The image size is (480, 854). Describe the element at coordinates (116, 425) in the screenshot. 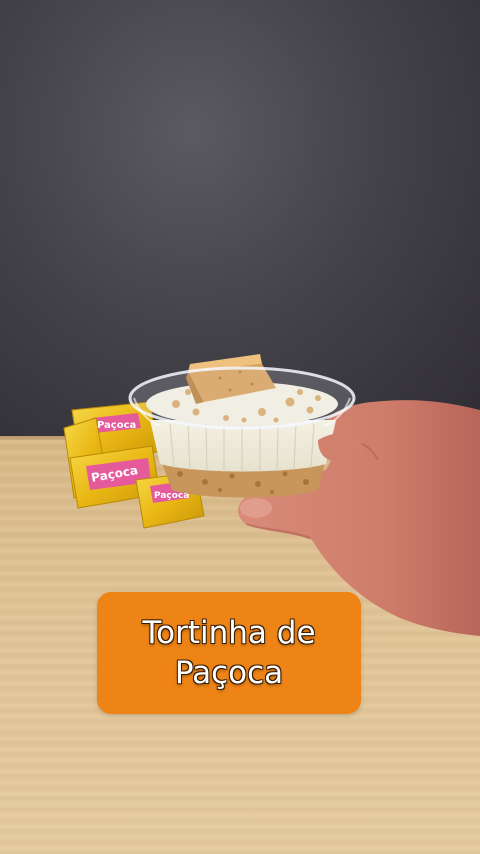

I see `wrapper-label: Paçoca` at that location.